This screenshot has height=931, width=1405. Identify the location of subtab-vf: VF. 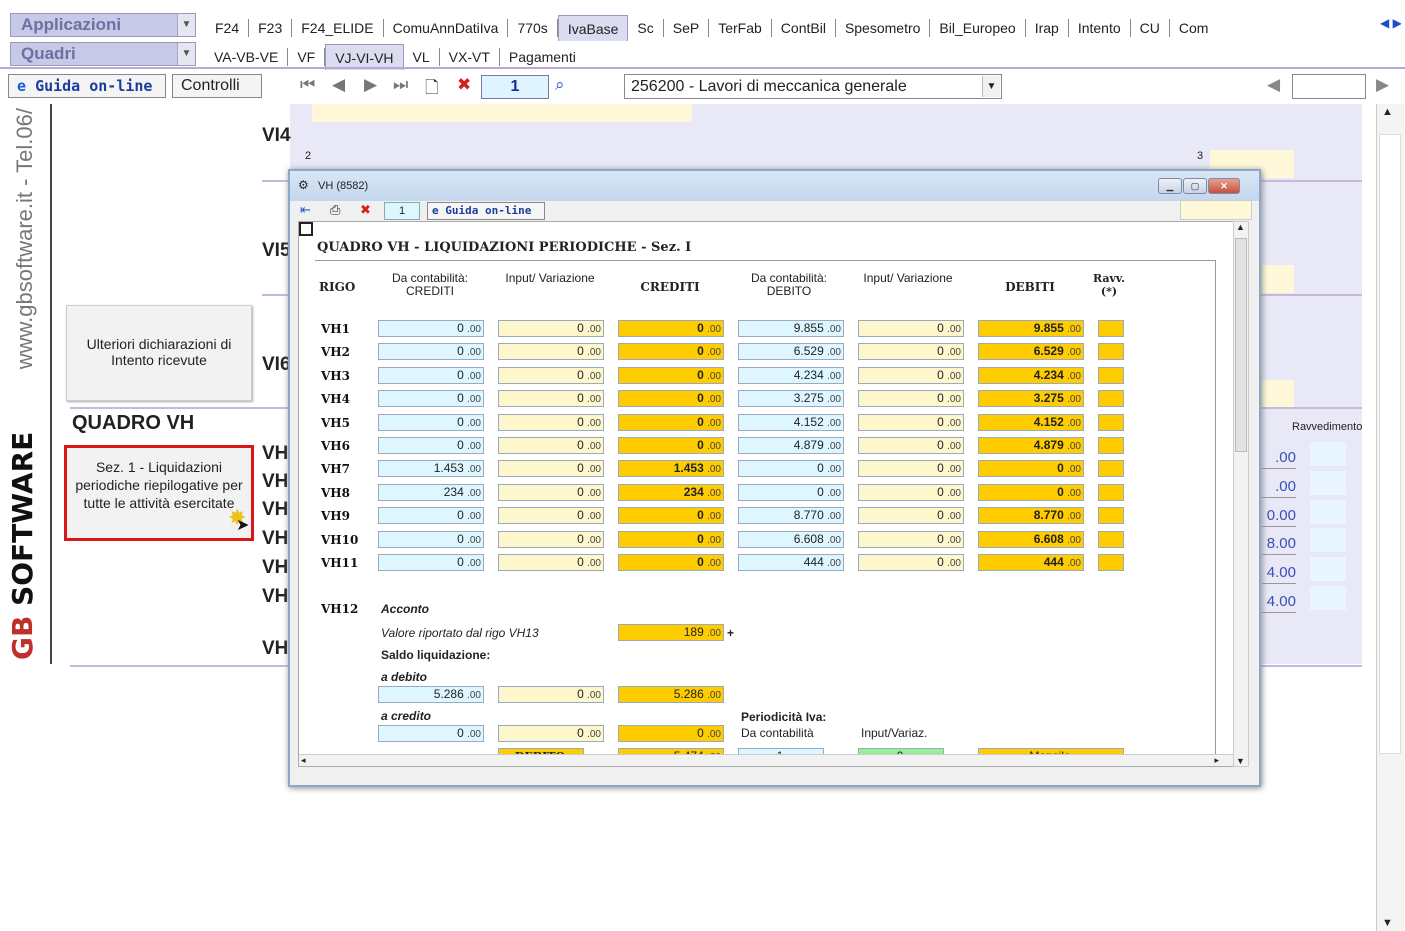
(307, 57).